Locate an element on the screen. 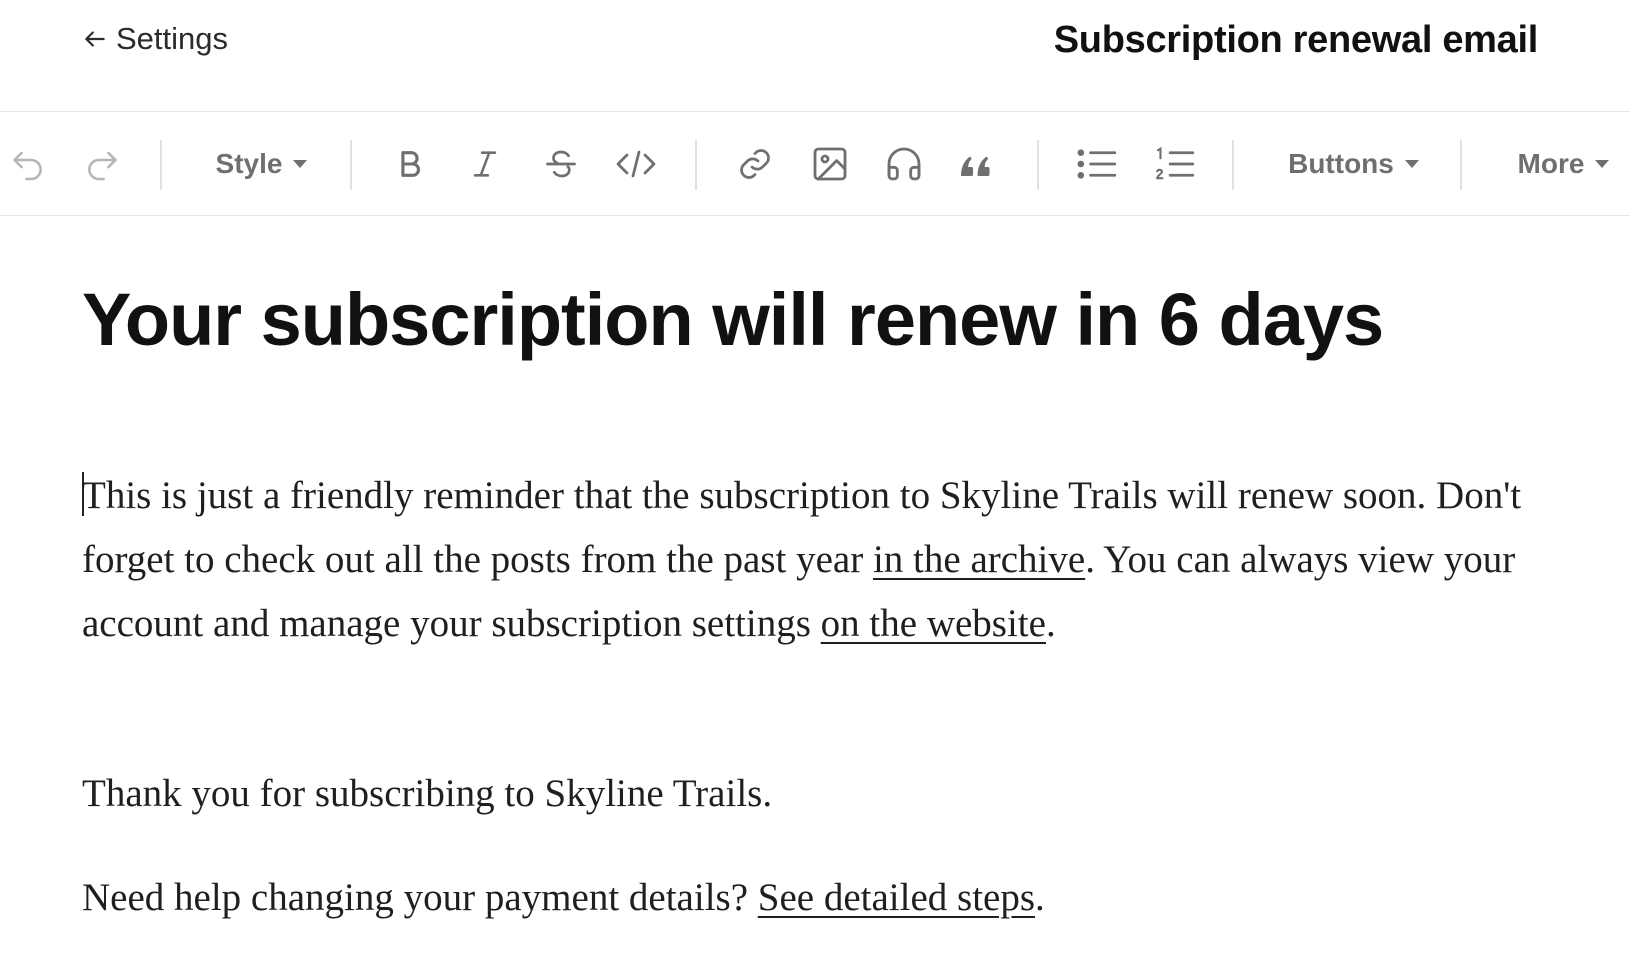 The height and width of the screenshot is (958, 1630). undo-button is located at coordinates (28, 164).